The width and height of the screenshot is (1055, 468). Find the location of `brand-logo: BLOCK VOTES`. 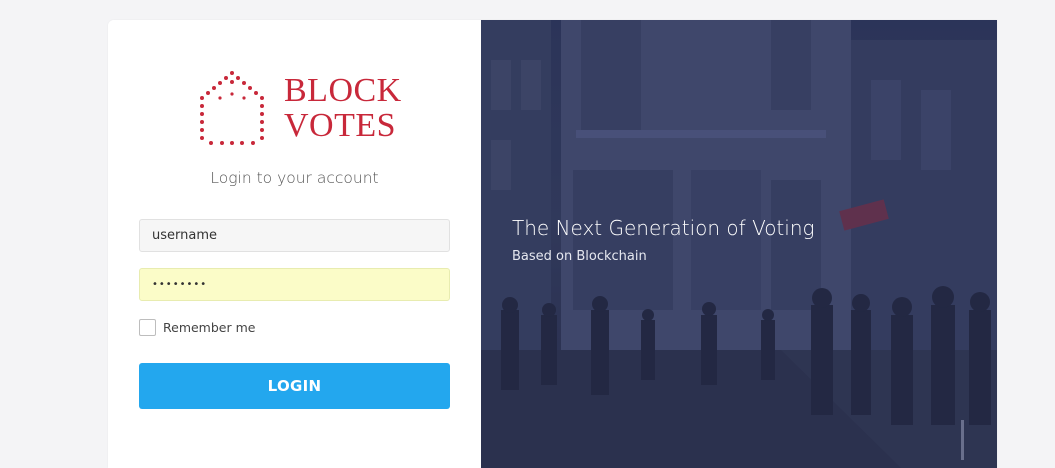

brand-logo: BLOCK VOTES is located at coordinates (299, 110).